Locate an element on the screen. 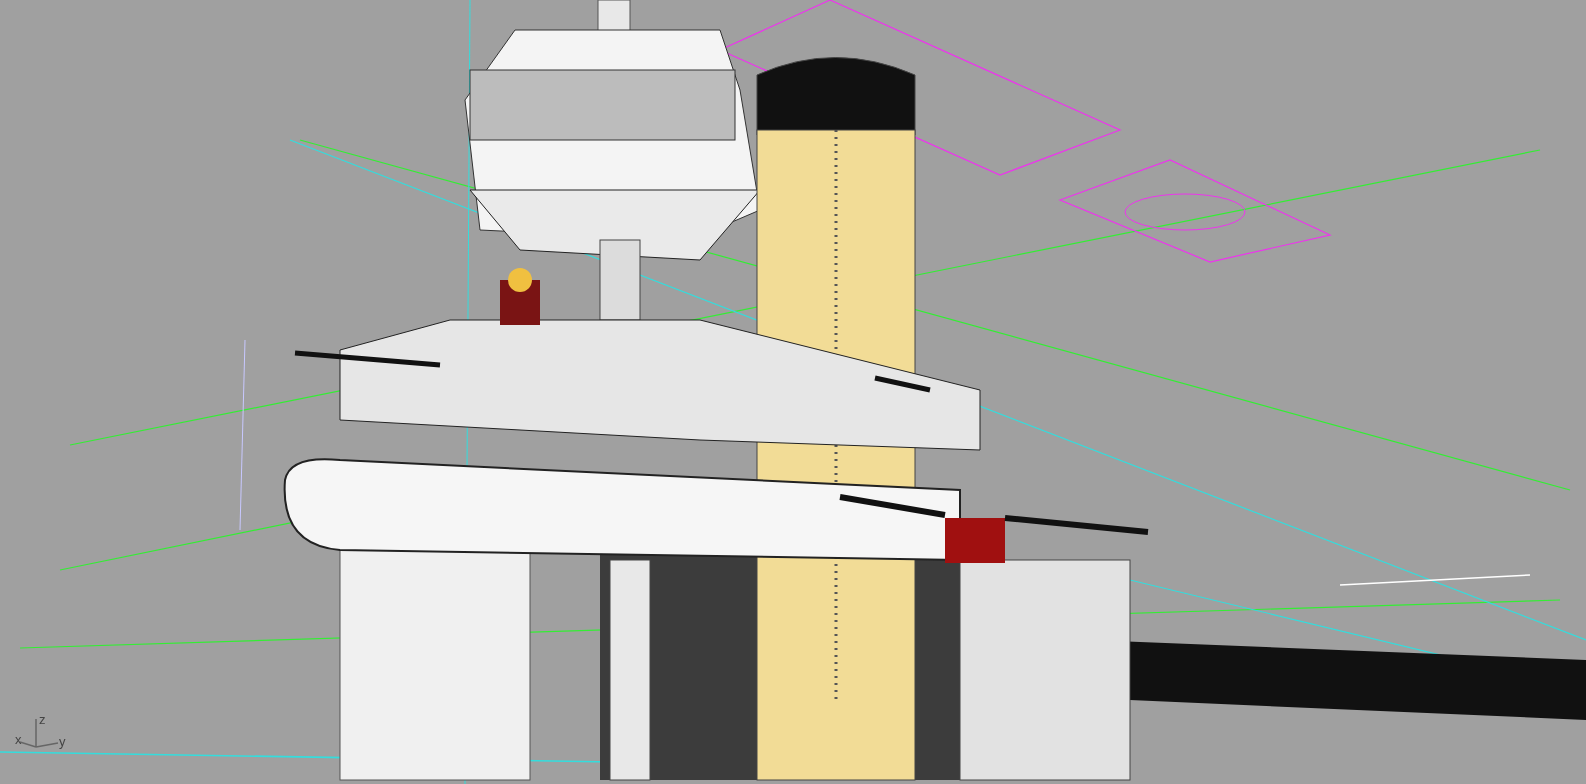  z-axis-label: z is located at coordinates (42, 719).